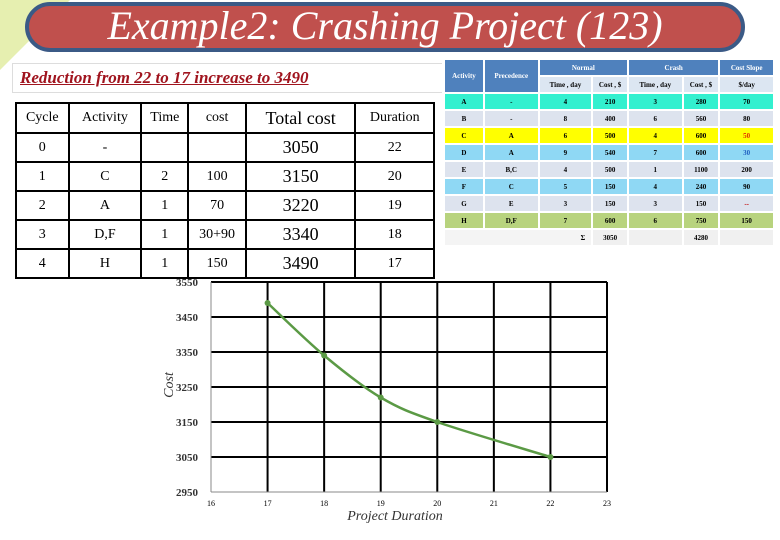 Image resolution: width=780 pixels, height=540 pixels. I want to click on x-tick-label: 17, so click(268, 503).